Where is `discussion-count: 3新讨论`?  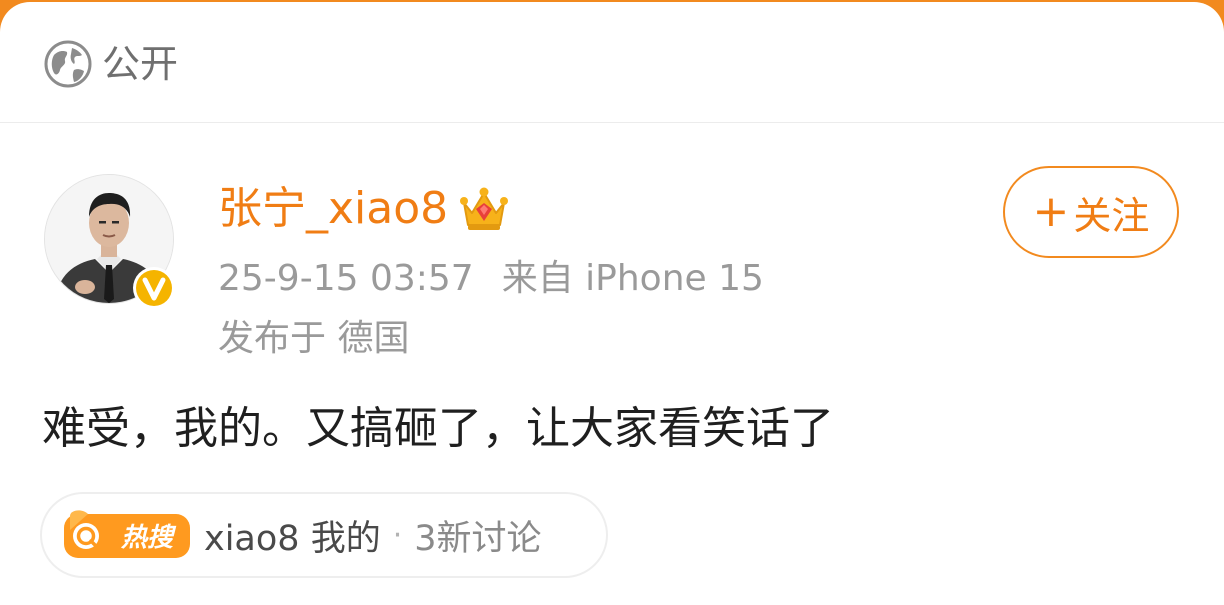 discussion-count: 3新讨论 is located at coordinates (478, 538).